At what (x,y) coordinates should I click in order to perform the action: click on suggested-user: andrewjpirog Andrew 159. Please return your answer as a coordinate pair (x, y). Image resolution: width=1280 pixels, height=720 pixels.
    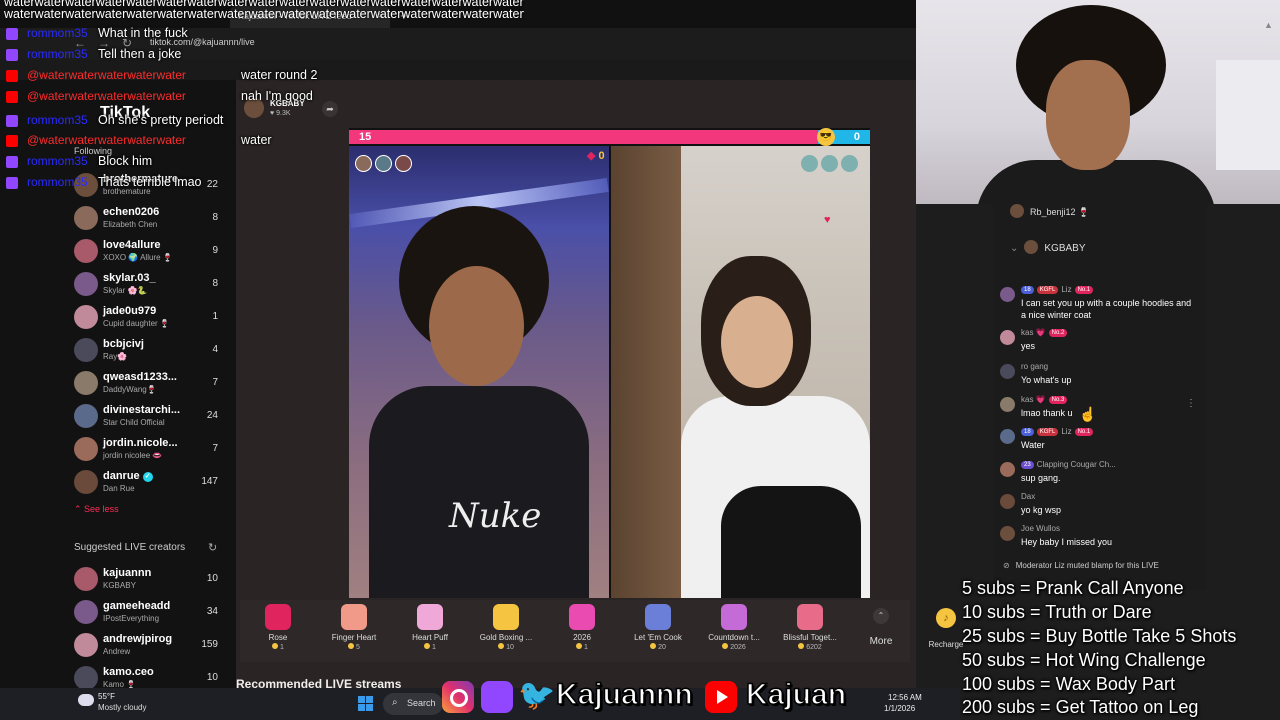
    Looking at the image, I should click on (149, 646).